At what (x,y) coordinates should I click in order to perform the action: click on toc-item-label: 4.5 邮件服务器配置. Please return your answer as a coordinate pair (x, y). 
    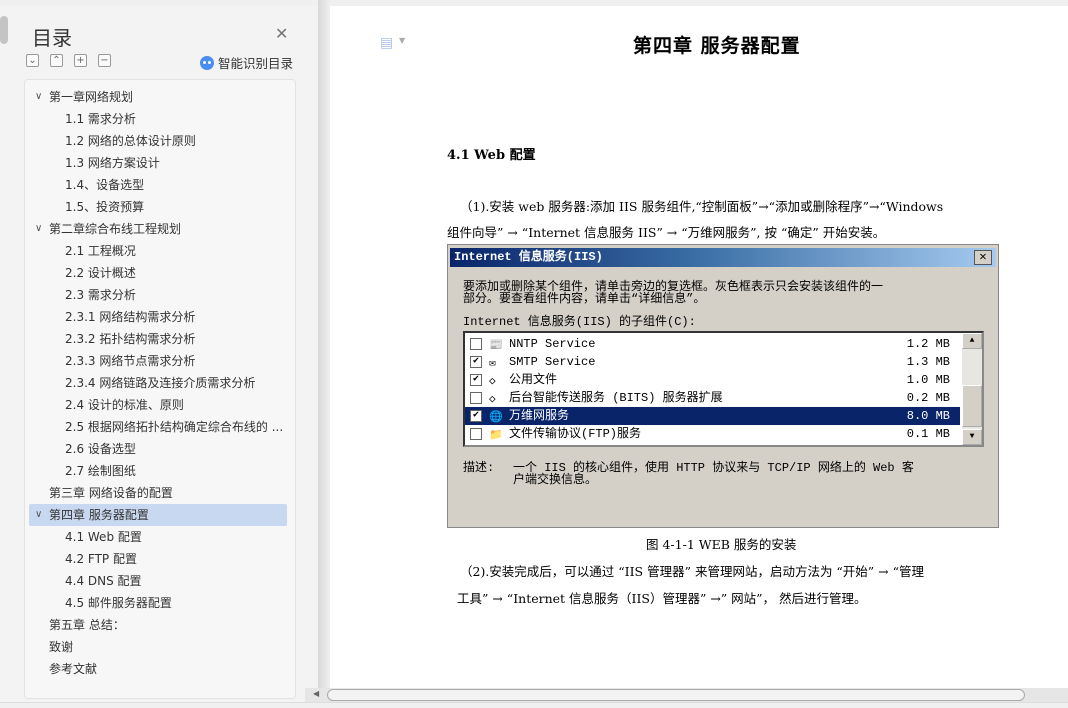
    Looking at the image, I should click on (118, 603).